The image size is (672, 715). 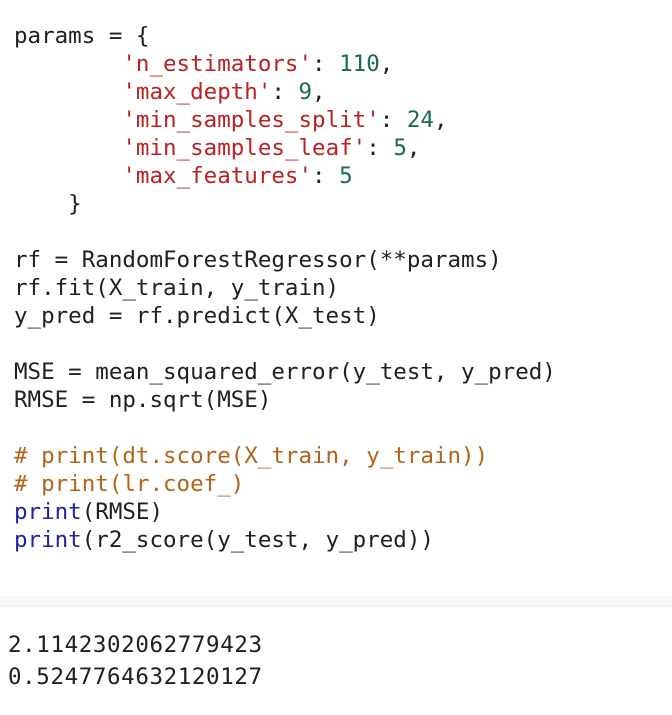 I want to click on code-line-5: 'min_samples_leaf': 5,, so click(x=285, y=148).